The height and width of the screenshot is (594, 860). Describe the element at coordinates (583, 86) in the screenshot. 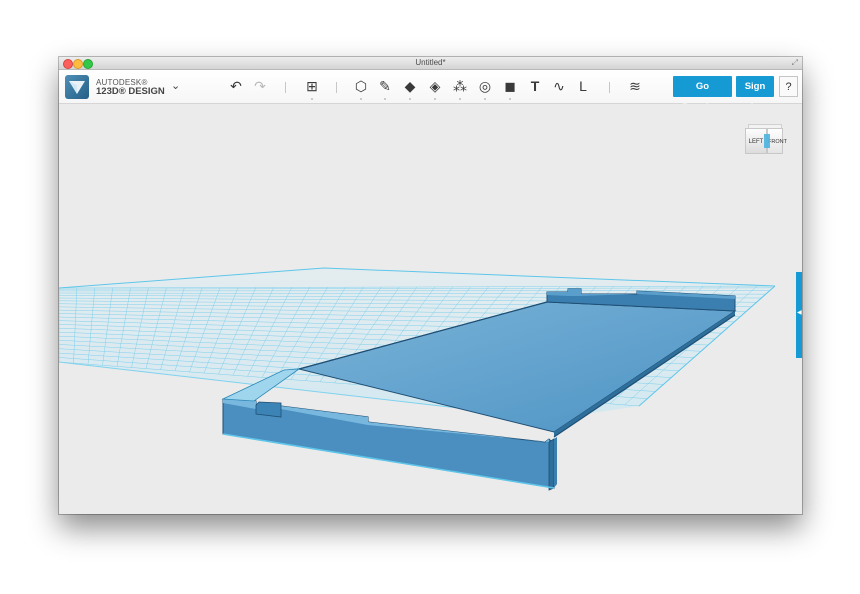

I see `materials-icon: L` at that location.